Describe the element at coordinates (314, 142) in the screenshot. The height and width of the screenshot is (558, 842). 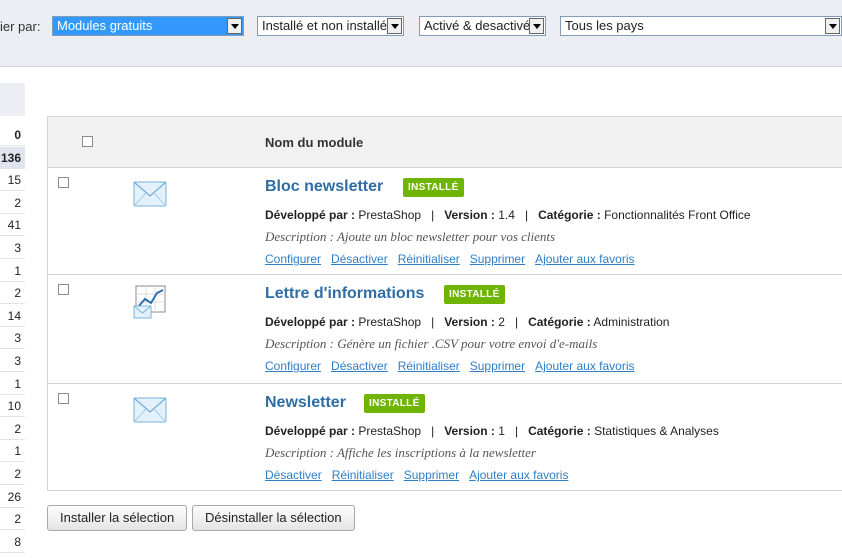
I see `column-title-module-name: Nom du module` at that location.